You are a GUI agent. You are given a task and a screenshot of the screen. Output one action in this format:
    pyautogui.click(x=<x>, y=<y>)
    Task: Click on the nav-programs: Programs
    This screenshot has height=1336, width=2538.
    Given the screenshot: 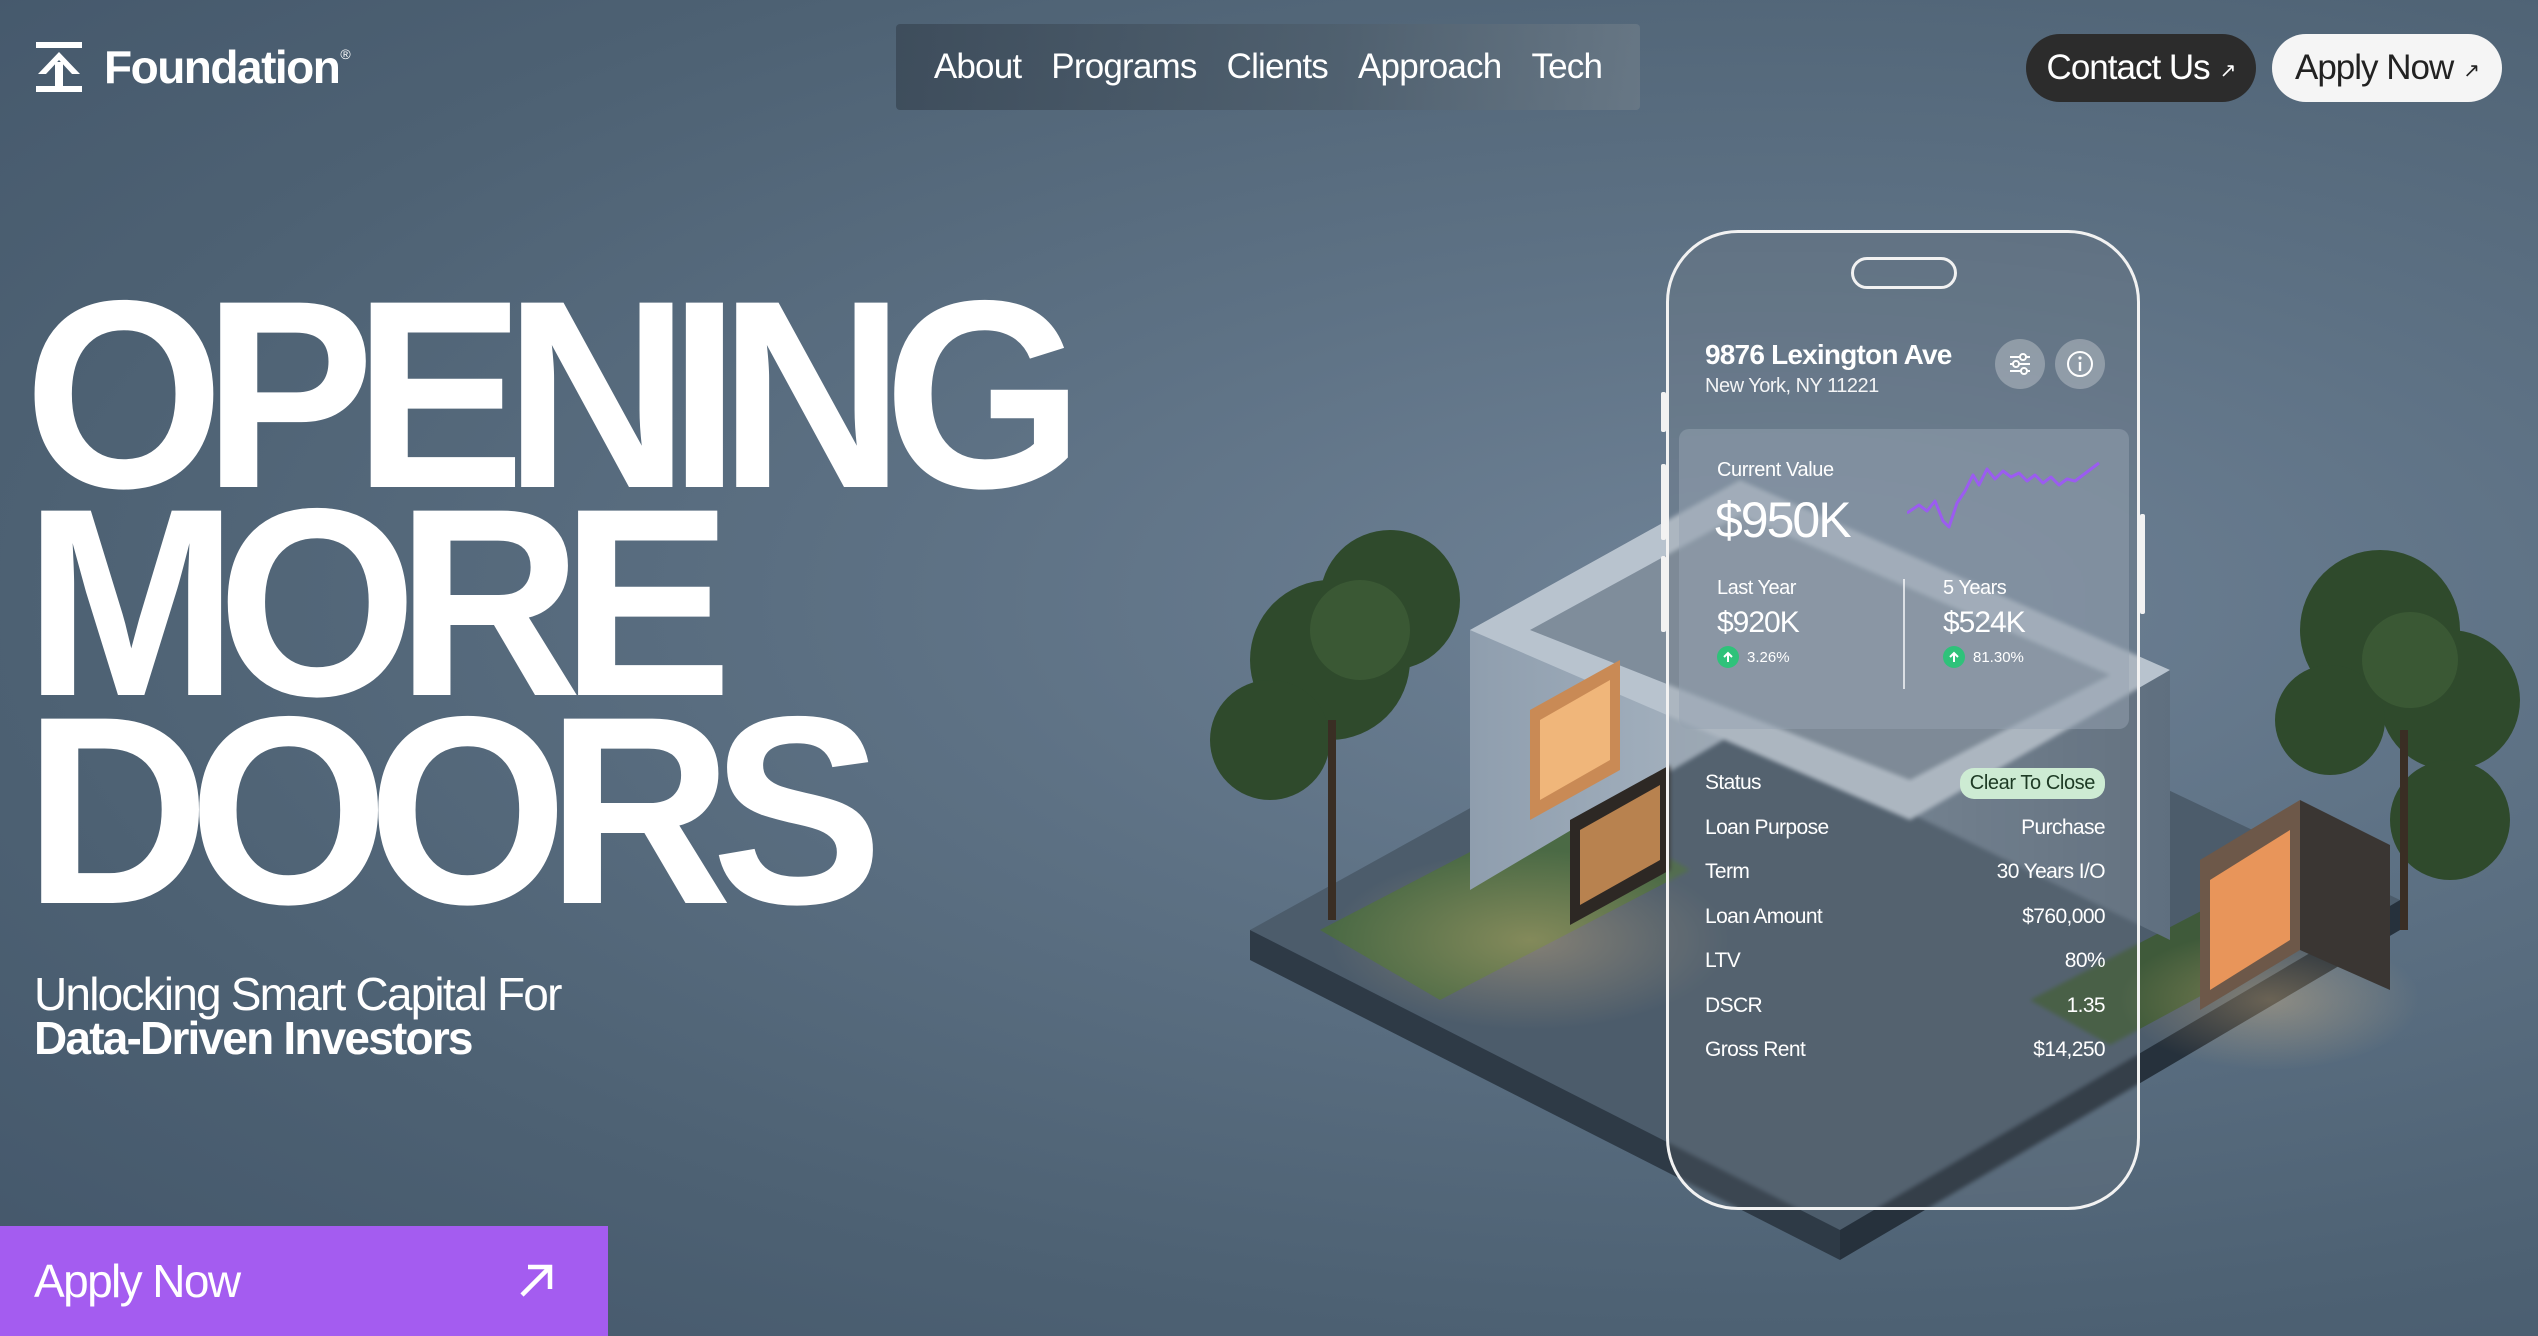 What is the action you would take?
    pyautogui.click(x=1124, y=67)
    